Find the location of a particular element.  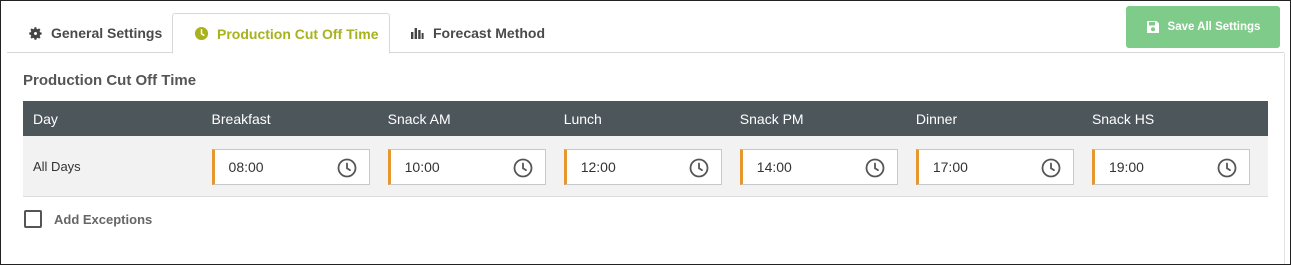

column-header-day: Day is located at coordinates (45, 118).